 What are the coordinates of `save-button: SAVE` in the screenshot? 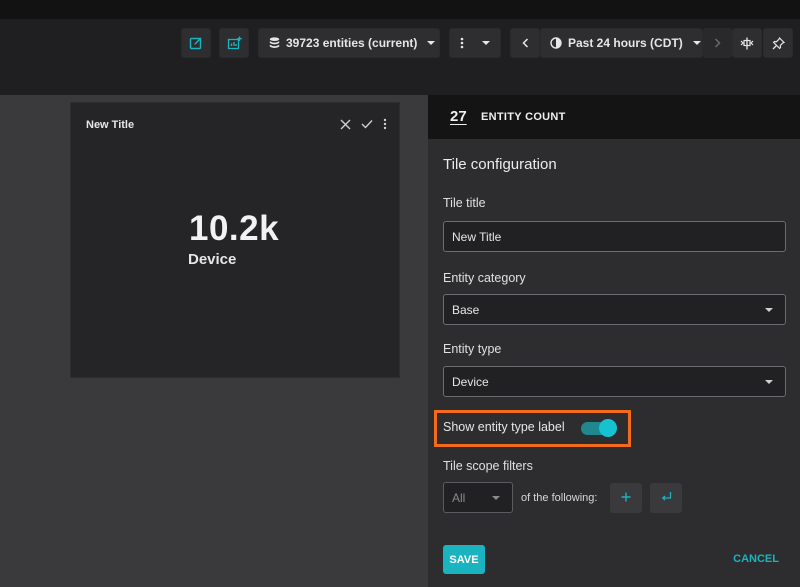 It's located at (464, 559).